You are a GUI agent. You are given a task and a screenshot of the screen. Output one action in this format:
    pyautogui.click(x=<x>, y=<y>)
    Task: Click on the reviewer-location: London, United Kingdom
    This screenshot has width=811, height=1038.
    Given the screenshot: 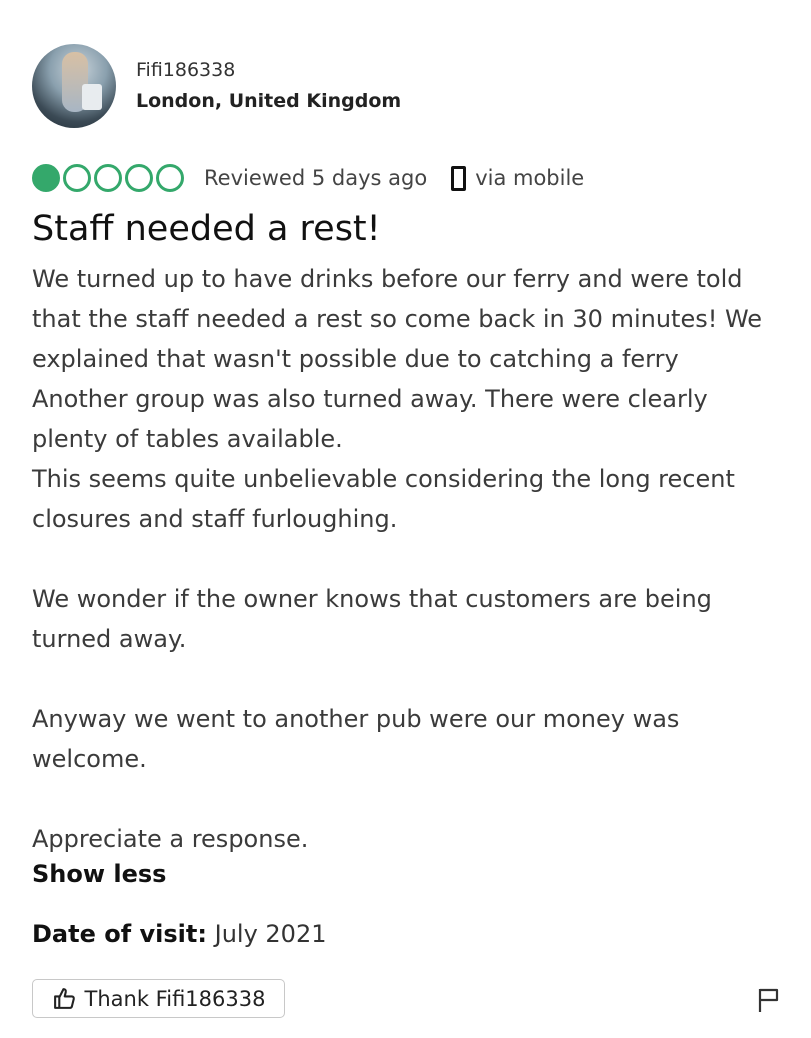 What is the action you would take?
    pyautogui.click(x=269, y=101)
    